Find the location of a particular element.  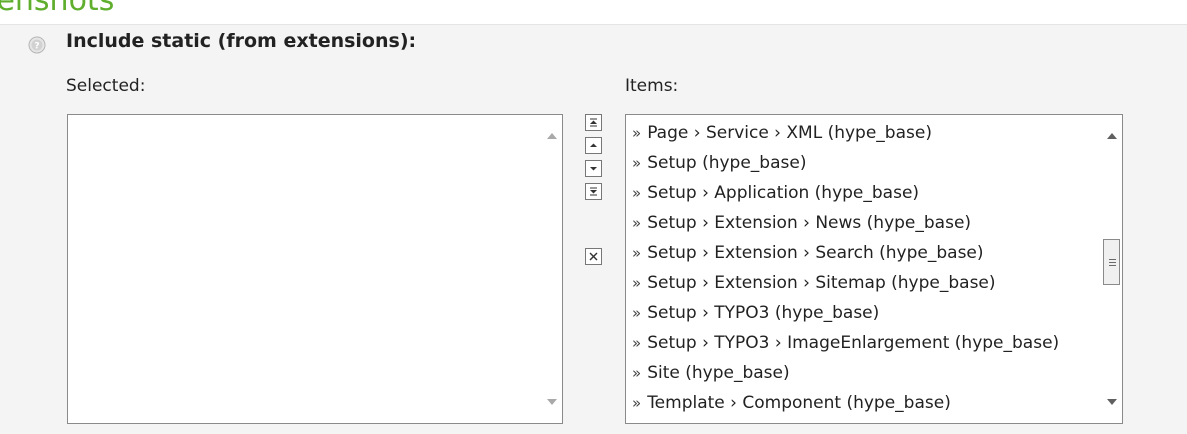

list-item: » Setup (hype_base) is located at coordinates (863, 163).